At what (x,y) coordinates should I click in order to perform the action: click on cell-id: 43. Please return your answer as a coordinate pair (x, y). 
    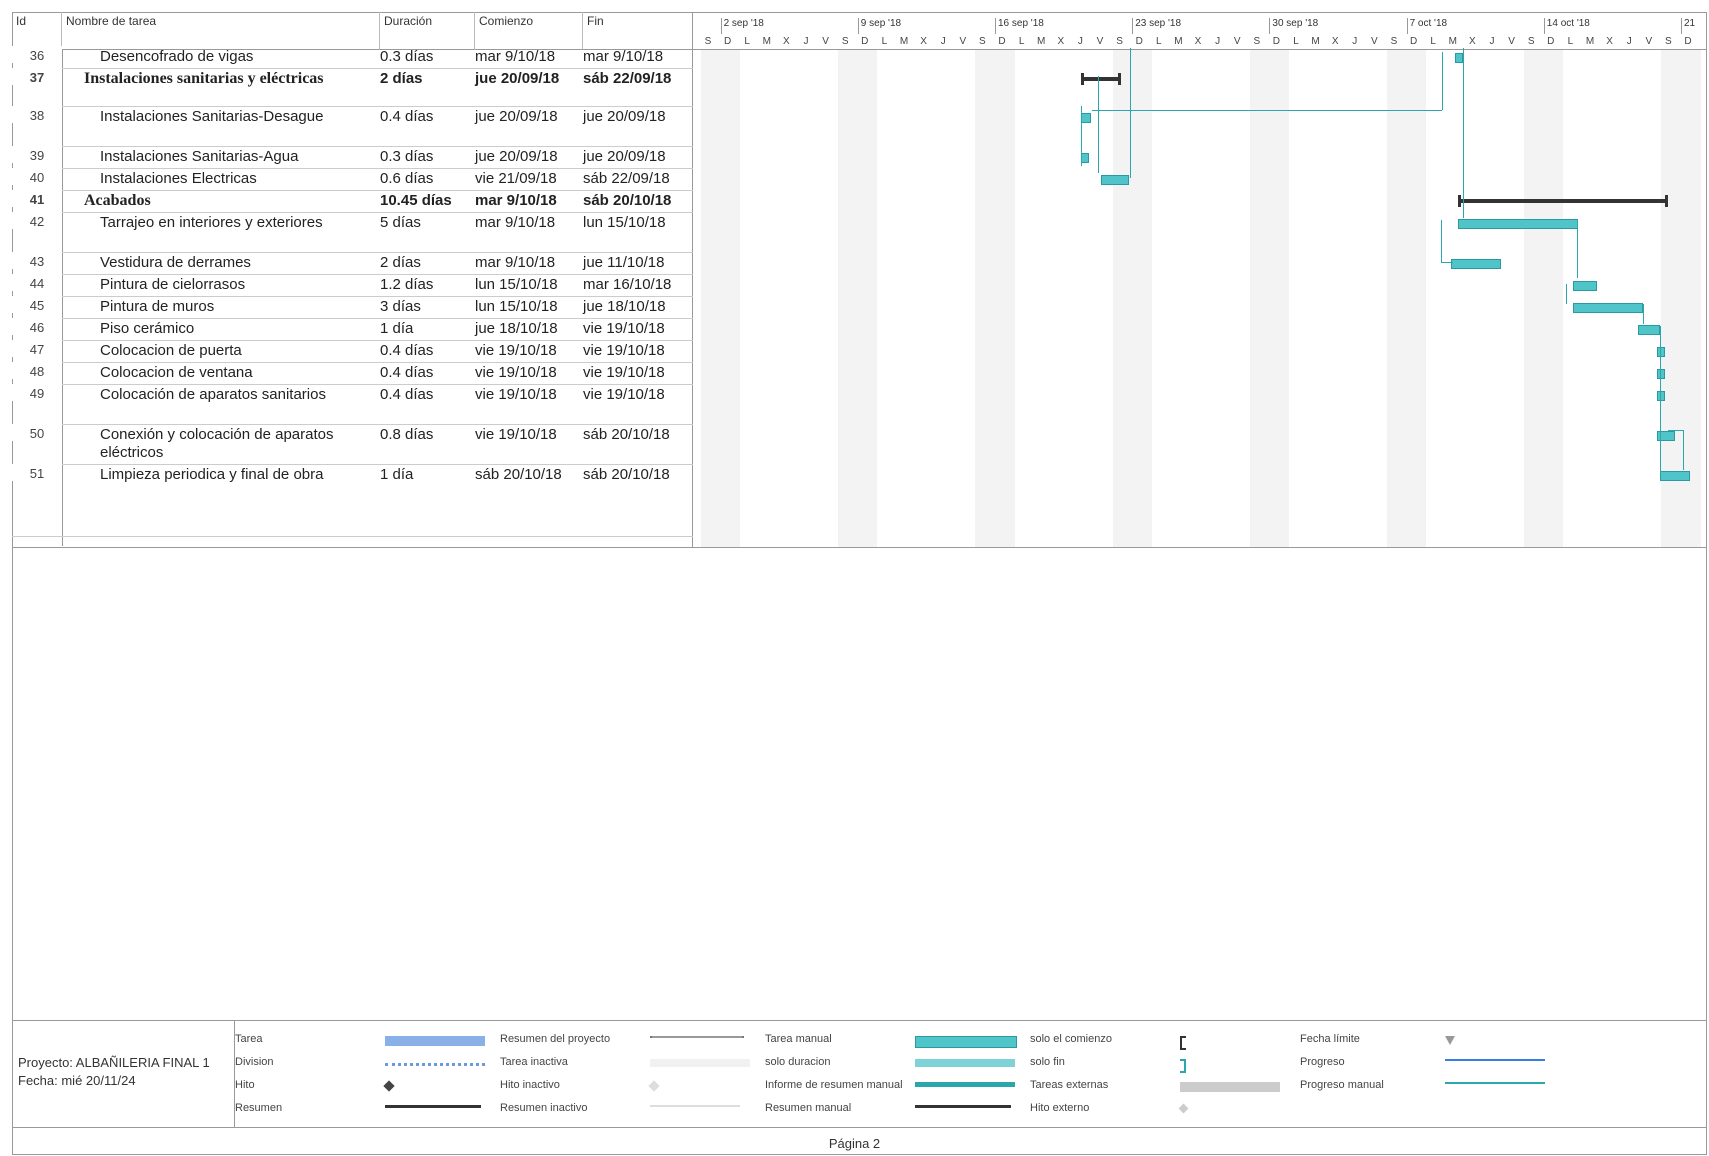
    Looking at the image, I should click on (37, 260).